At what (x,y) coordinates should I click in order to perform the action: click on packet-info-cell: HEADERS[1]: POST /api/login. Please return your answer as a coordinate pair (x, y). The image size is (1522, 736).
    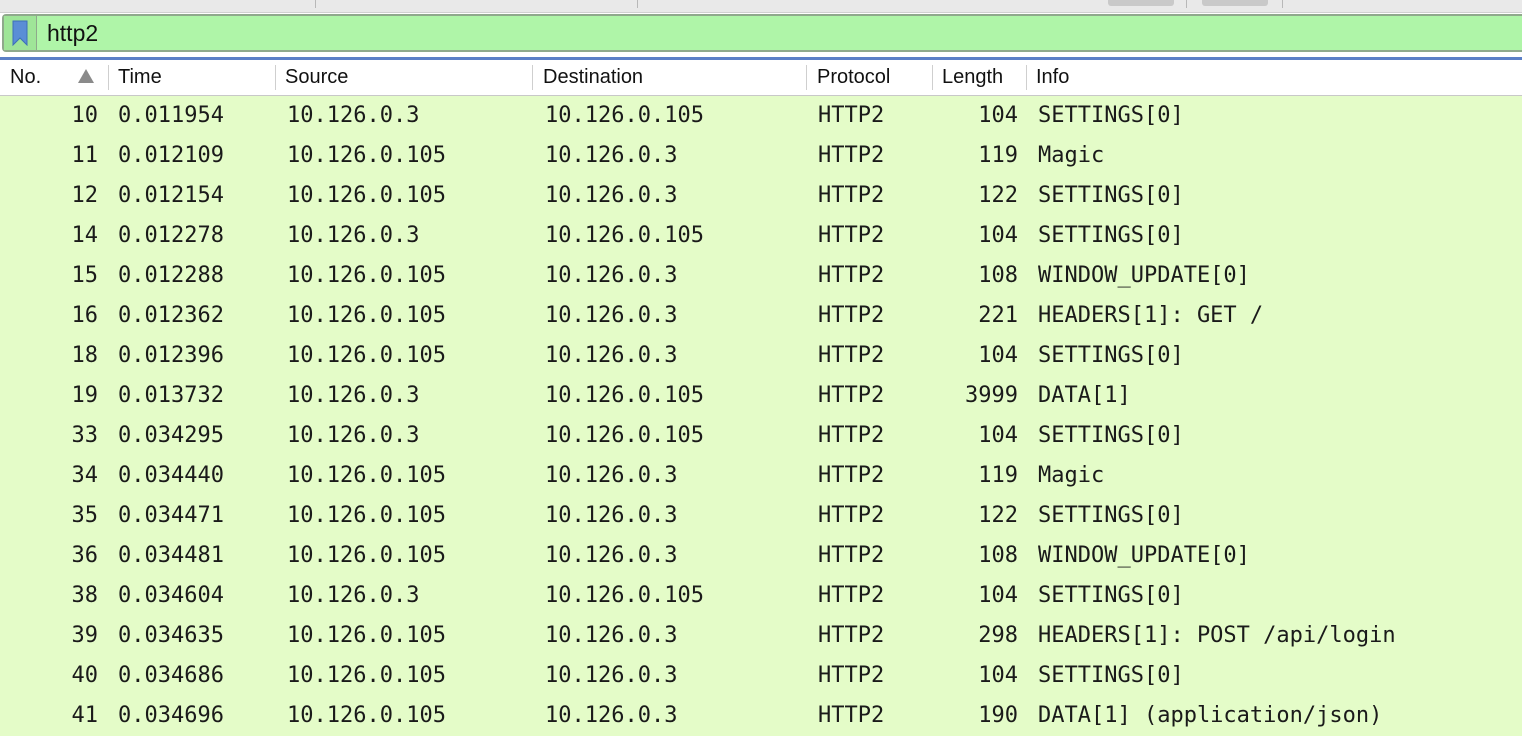
    Looking at the image, I should click on (1217, 635).